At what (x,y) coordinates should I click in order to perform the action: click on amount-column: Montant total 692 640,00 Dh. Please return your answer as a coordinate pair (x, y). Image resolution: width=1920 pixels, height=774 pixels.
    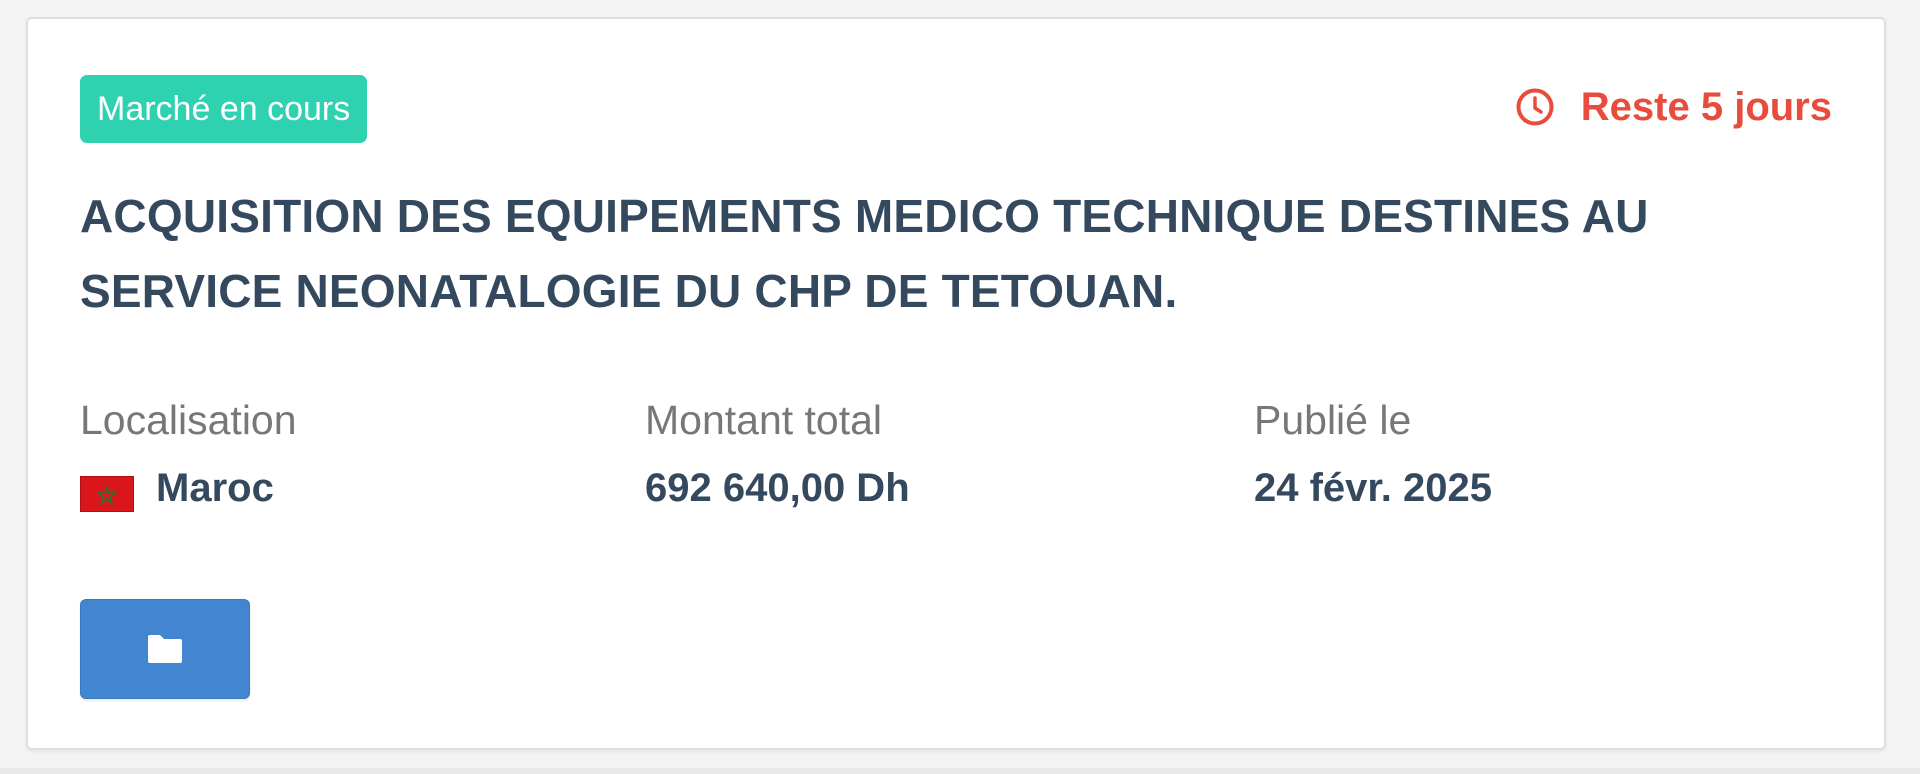
    Looking at the image, I should click on (777, 454).